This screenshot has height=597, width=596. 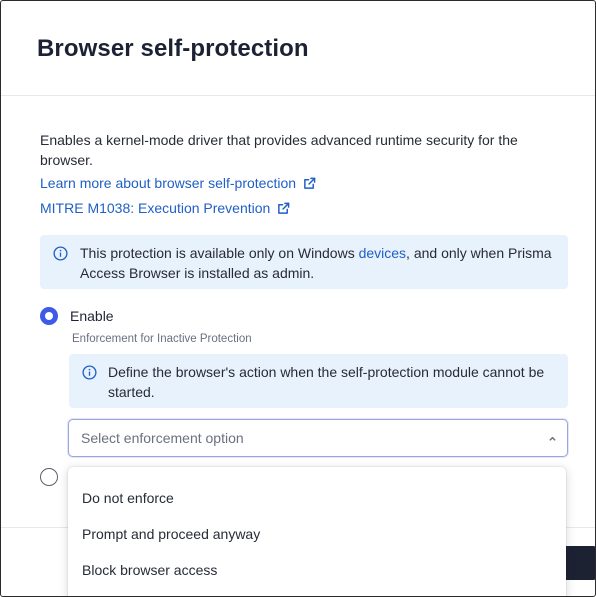 What do you see at coordinates (92, 316) in the screenshot?
I see `enable-label: Enable` at bounding box center [92, 316].